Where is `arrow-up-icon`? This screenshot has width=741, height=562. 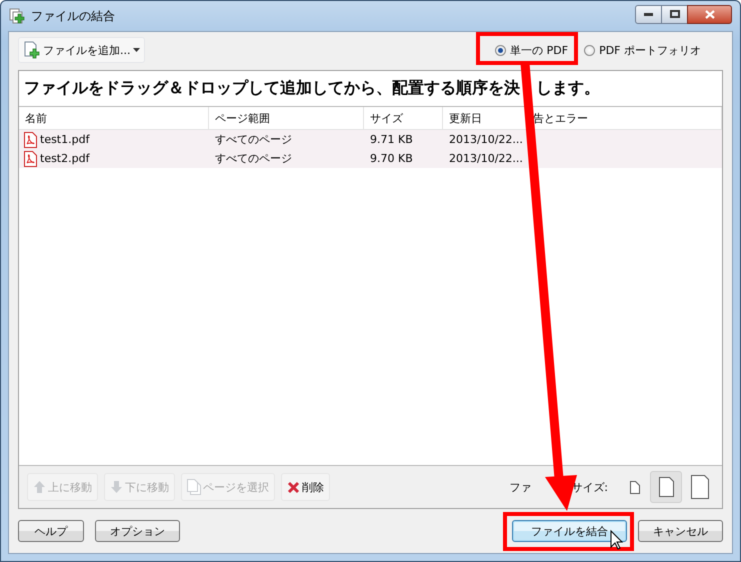 arrow-up-icon is located at coordinates (39, 487).